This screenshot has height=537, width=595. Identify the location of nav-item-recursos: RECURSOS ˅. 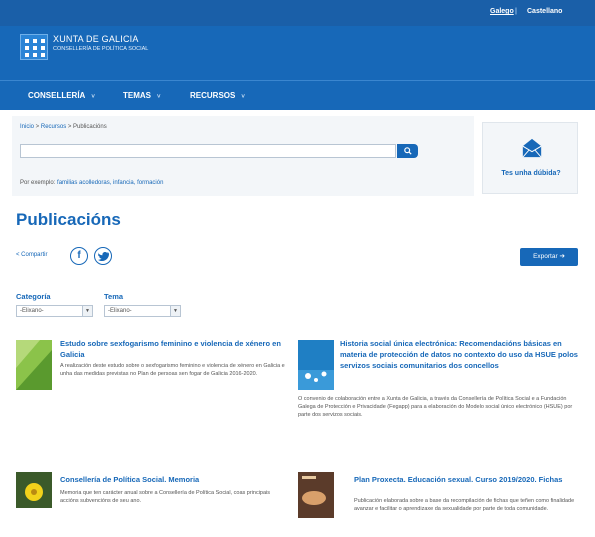
(217, 95).